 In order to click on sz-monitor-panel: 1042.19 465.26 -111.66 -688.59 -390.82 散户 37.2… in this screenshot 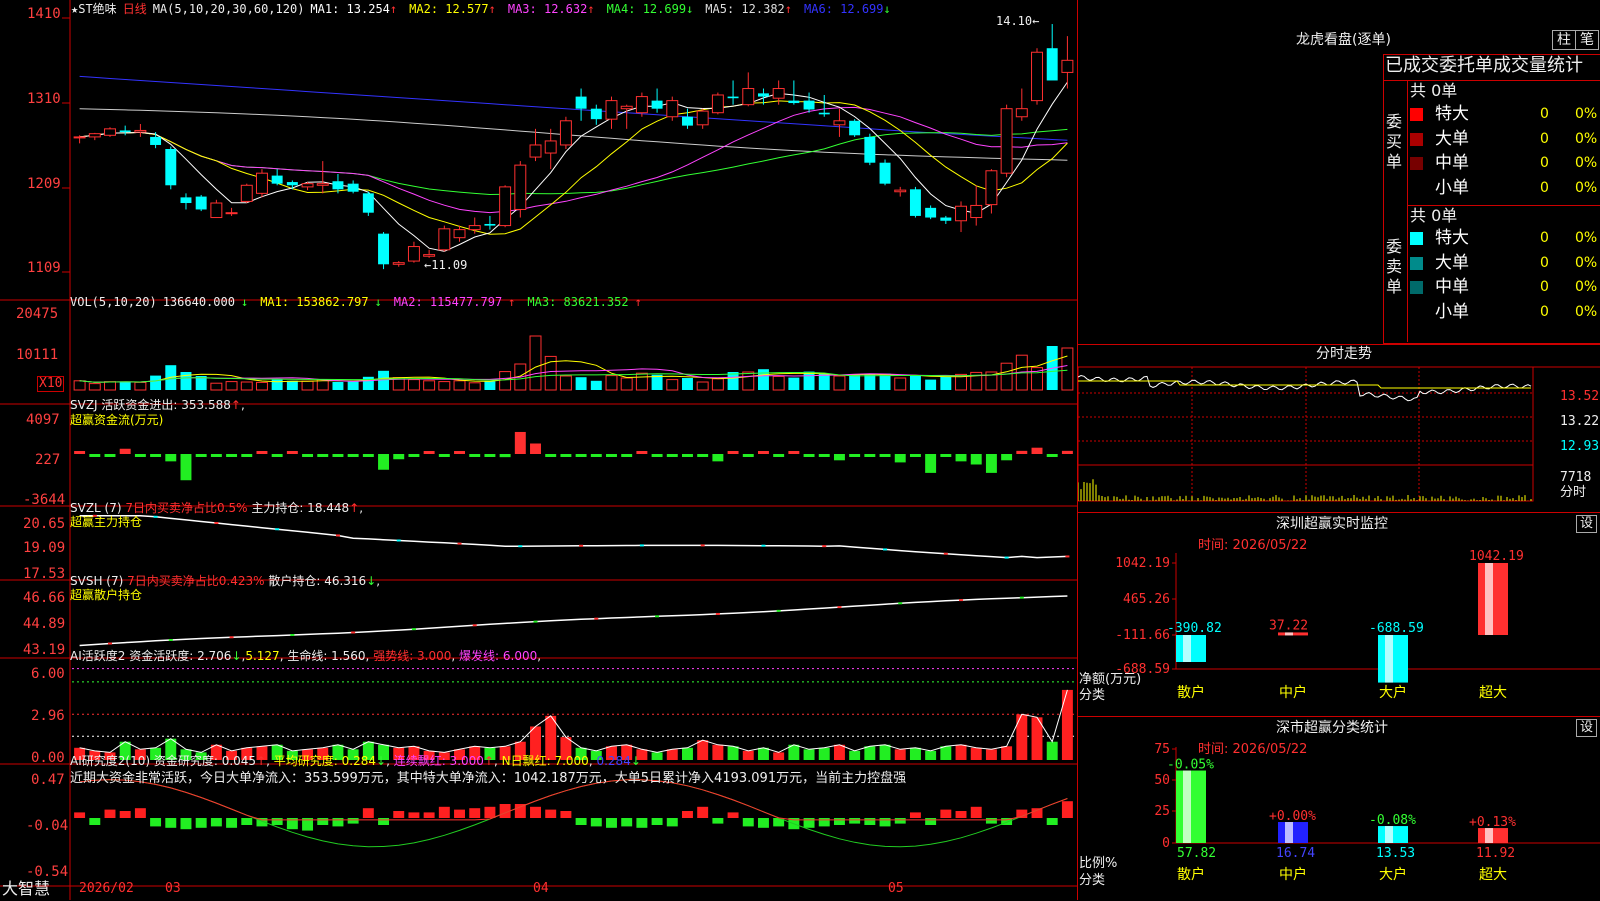, I will do `click(1339, 614)`.